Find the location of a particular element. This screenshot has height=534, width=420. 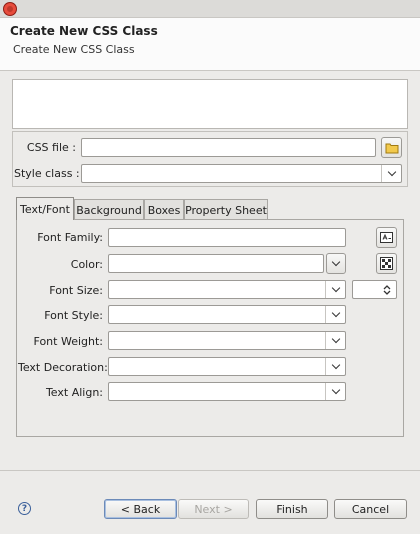

tab-property-sheet: Property Sheet is located at coordinates (226, 209).